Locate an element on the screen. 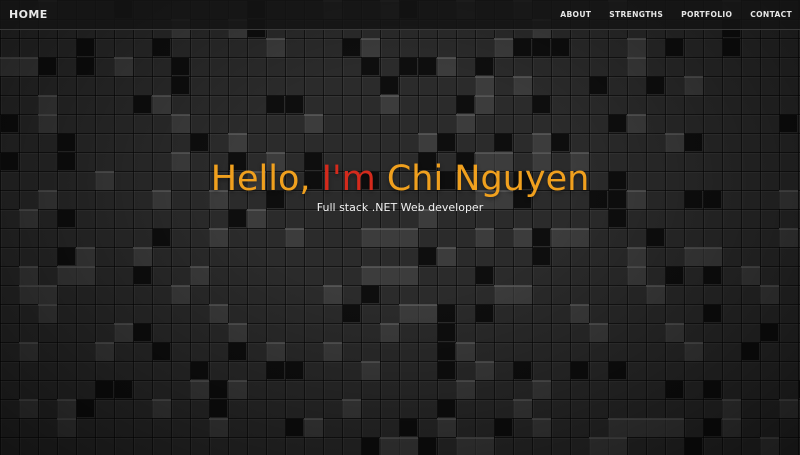 The image size is (800, 455). nav-menu: ABOUT STRENGTHS PORTFOLIO CONTACT is located at coordinates (667, 14).